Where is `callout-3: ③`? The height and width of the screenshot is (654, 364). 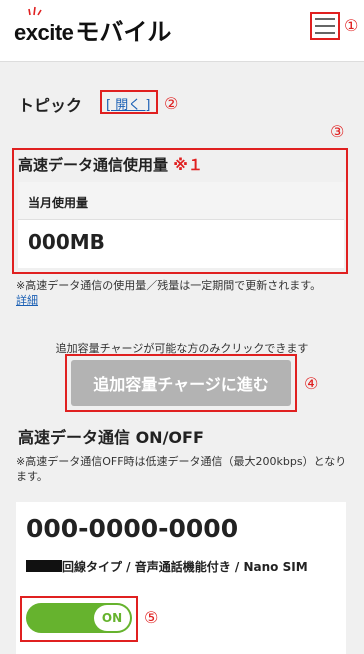 callout-3: ③ is located at coordinates (337, 131).